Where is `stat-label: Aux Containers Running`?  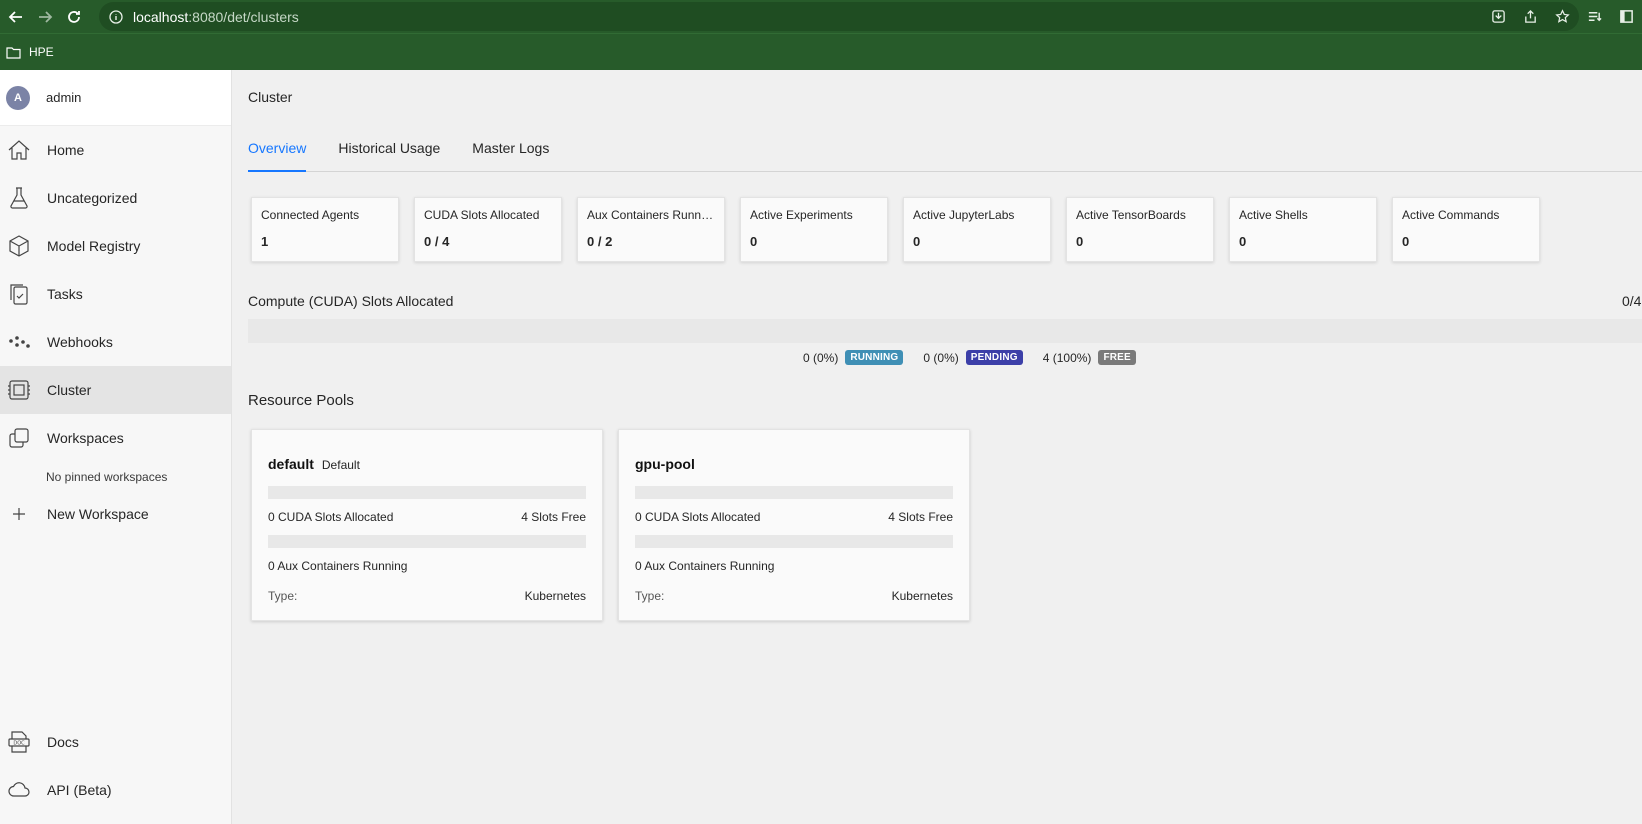
stat-label: Aux Containers Running is located at coordinates (651, 215).